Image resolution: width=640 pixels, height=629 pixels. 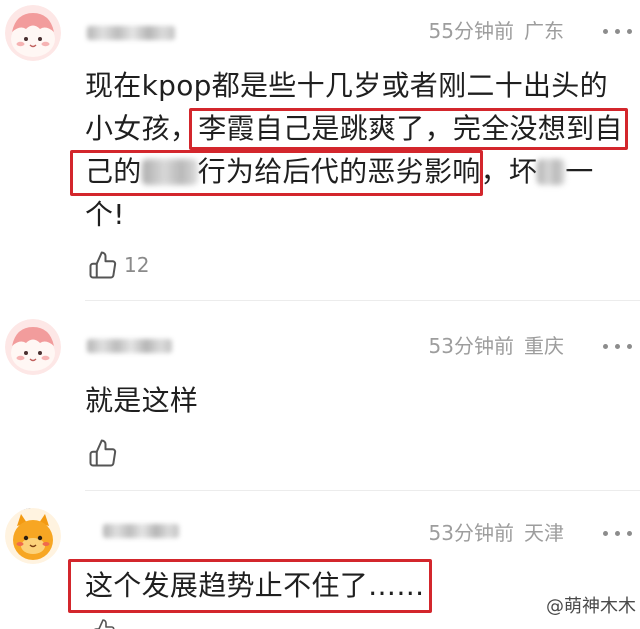 What do you see at coordinates (142, 128) in the screenshot?
I see `text-segment: 小女孩，` at bounding box center [142, 128].